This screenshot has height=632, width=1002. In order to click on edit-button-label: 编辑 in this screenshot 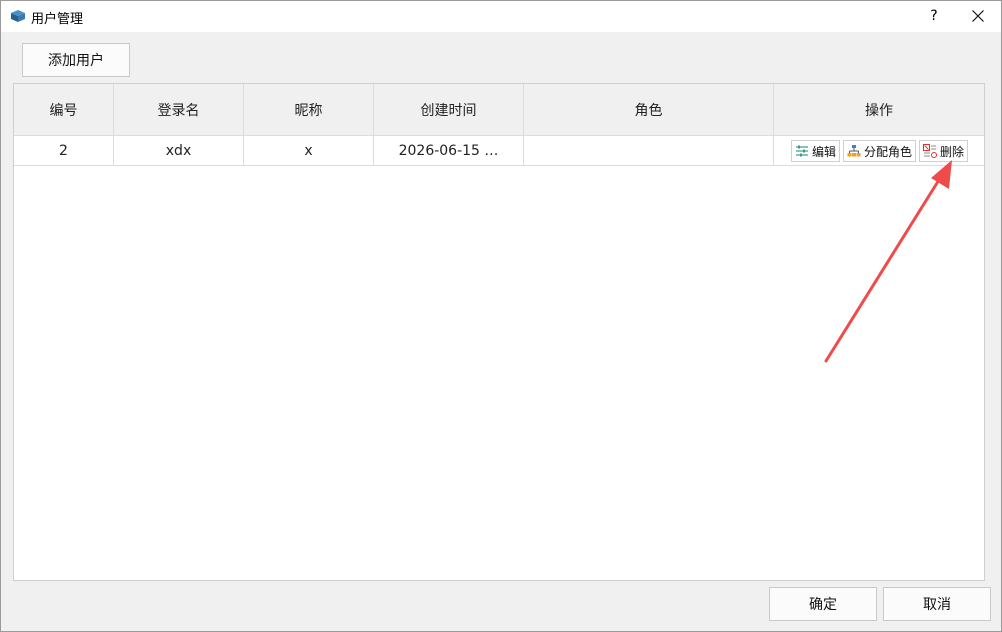, I will do `click(824, 151)`.